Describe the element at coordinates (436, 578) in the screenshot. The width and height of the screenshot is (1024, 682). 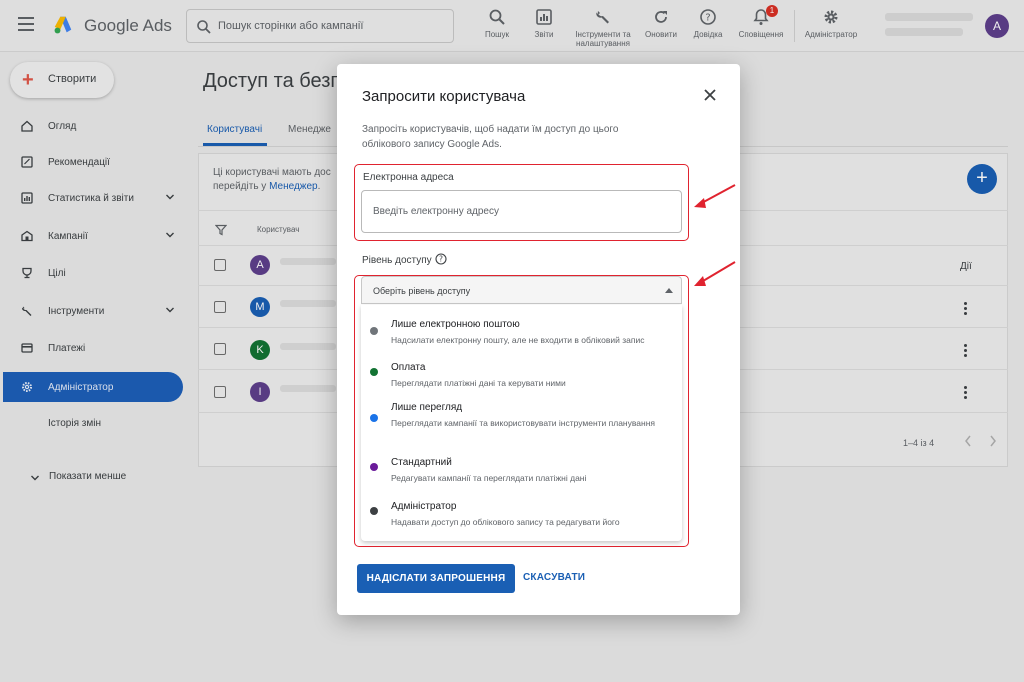
I see `send-invitation-button: НАДІСЛАТИ ЗАПРОШЕННЯ` at that location.